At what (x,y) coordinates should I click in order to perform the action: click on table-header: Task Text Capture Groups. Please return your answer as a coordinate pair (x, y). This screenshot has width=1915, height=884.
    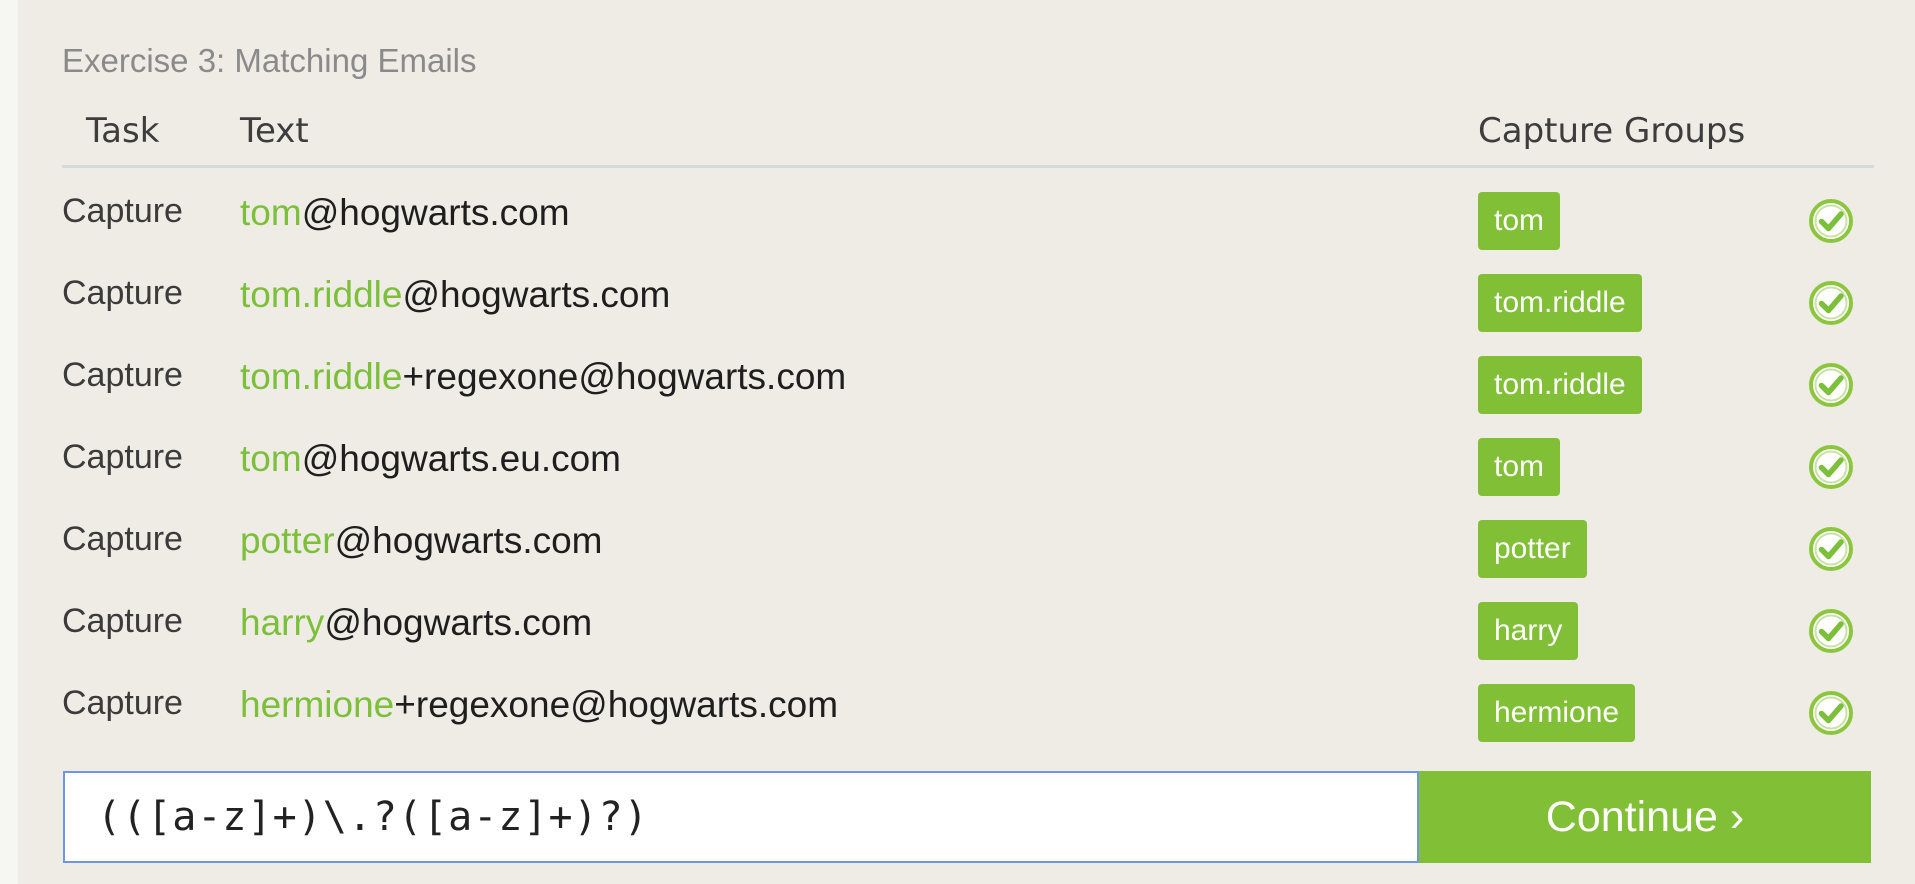
    Looking at the image, I should click on (968, 136).